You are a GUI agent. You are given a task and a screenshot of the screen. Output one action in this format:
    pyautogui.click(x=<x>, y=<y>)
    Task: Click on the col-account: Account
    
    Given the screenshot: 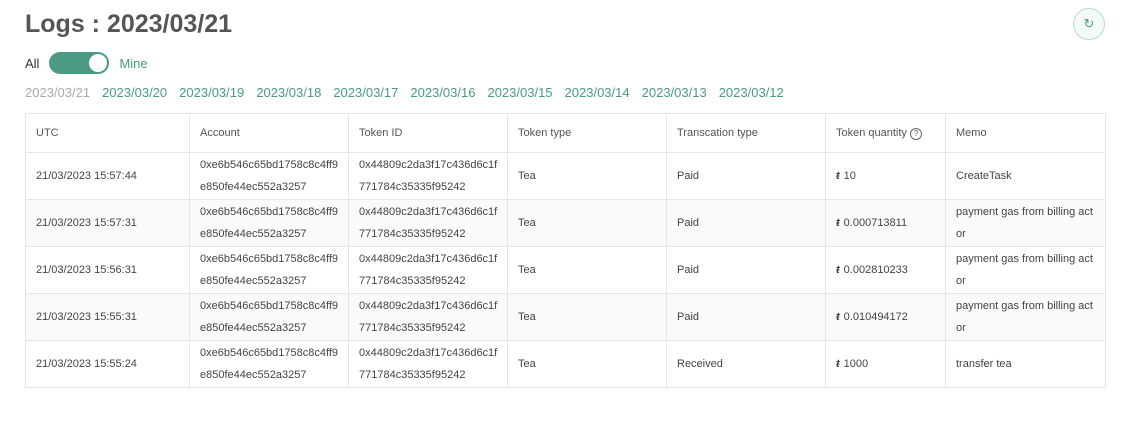 What is the action you would take?
    pyautogui.click(x=269, y=133)
    